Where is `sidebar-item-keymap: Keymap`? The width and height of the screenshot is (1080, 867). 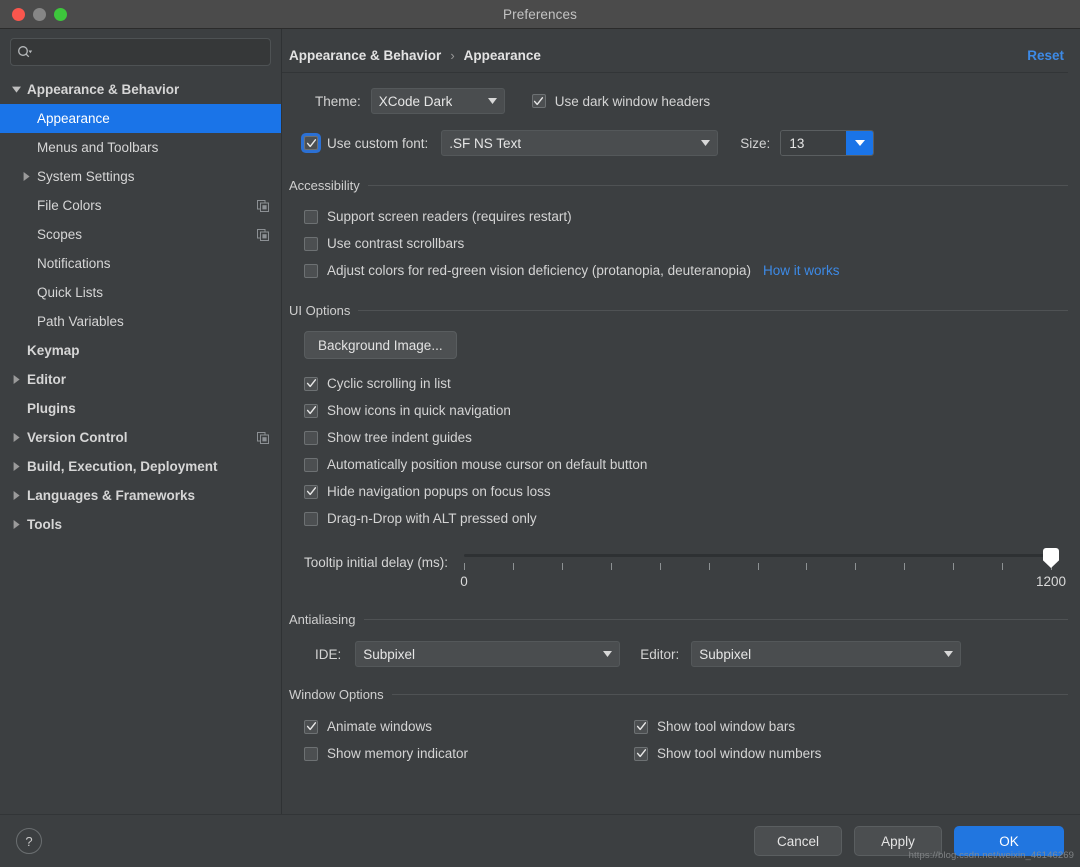 sidebar-item-keymap: Keymap is located at coordinates (140, 350).